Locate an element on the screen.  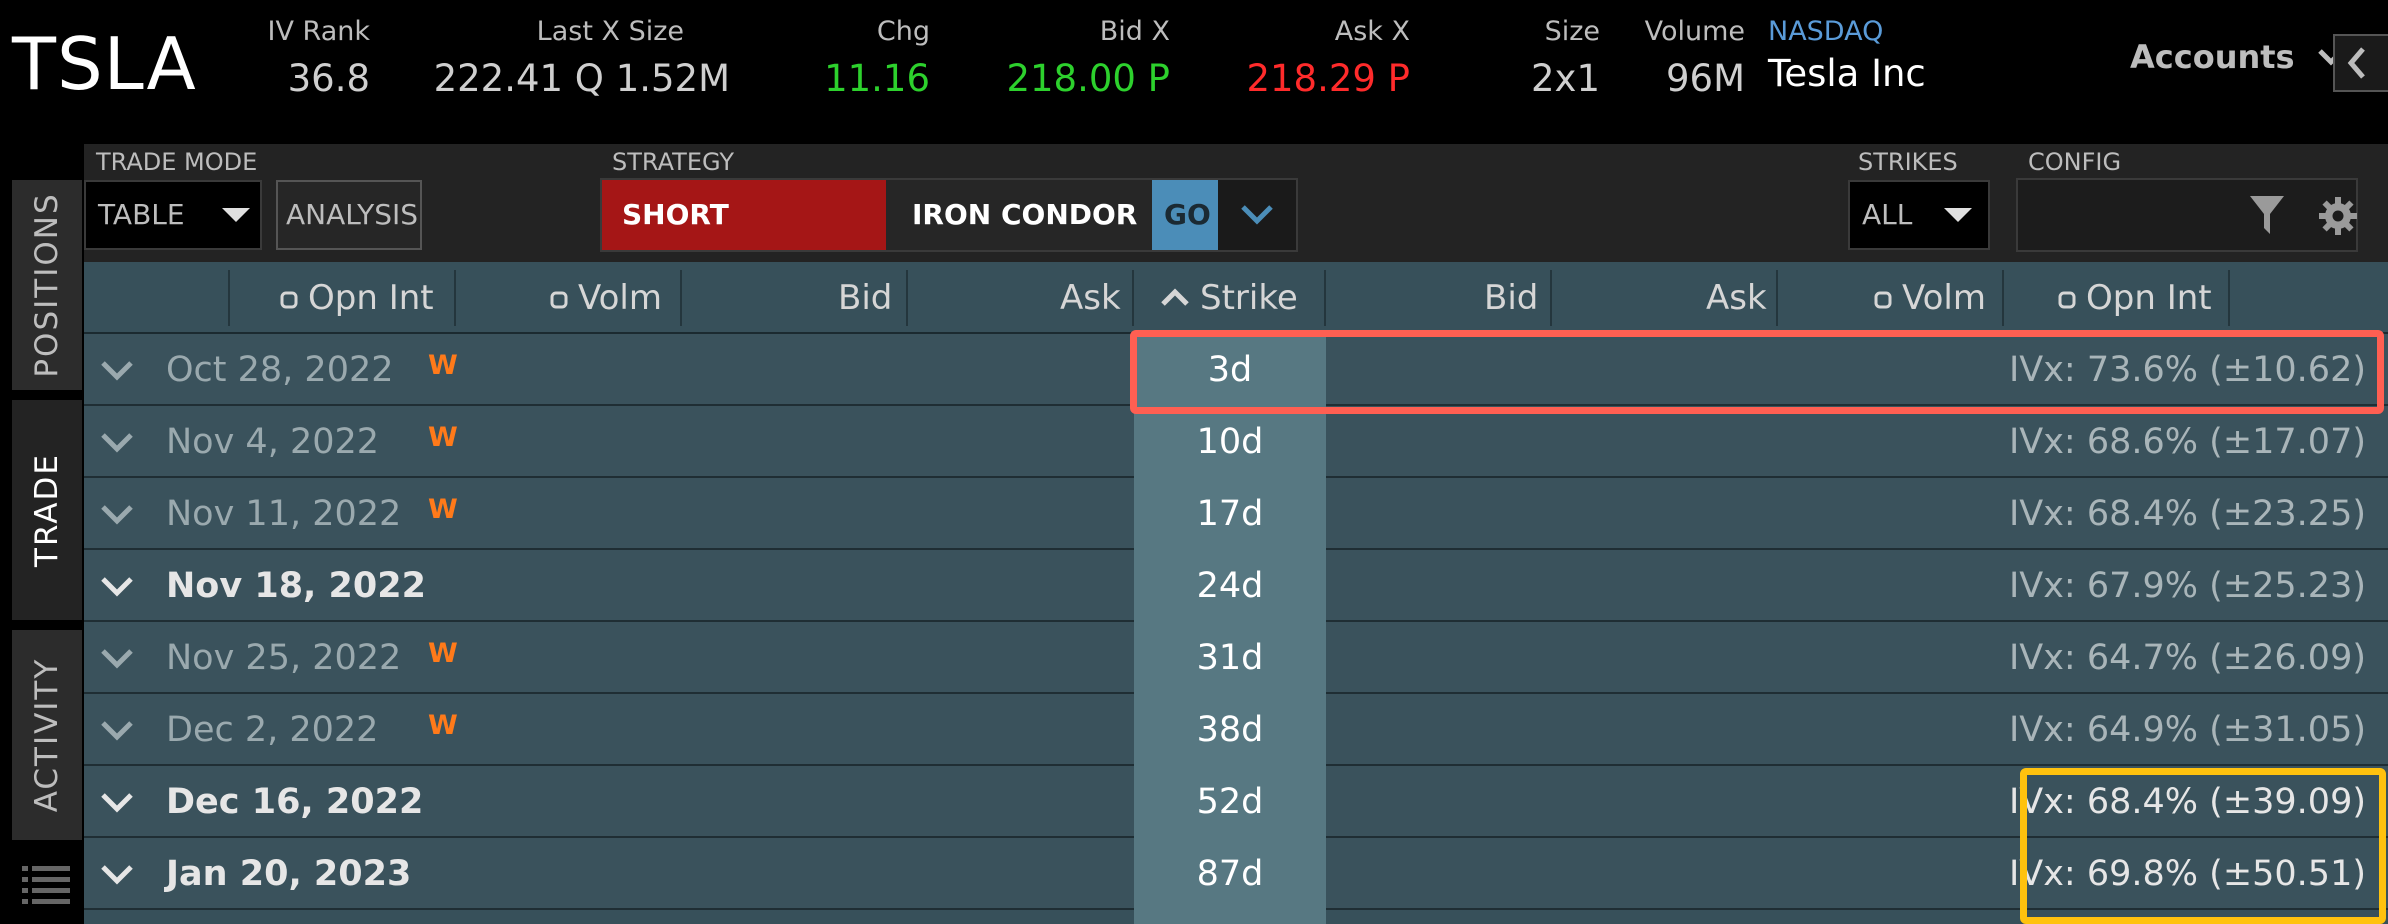
days-to-expiration: 31d is located at coordinates (1230, 658).